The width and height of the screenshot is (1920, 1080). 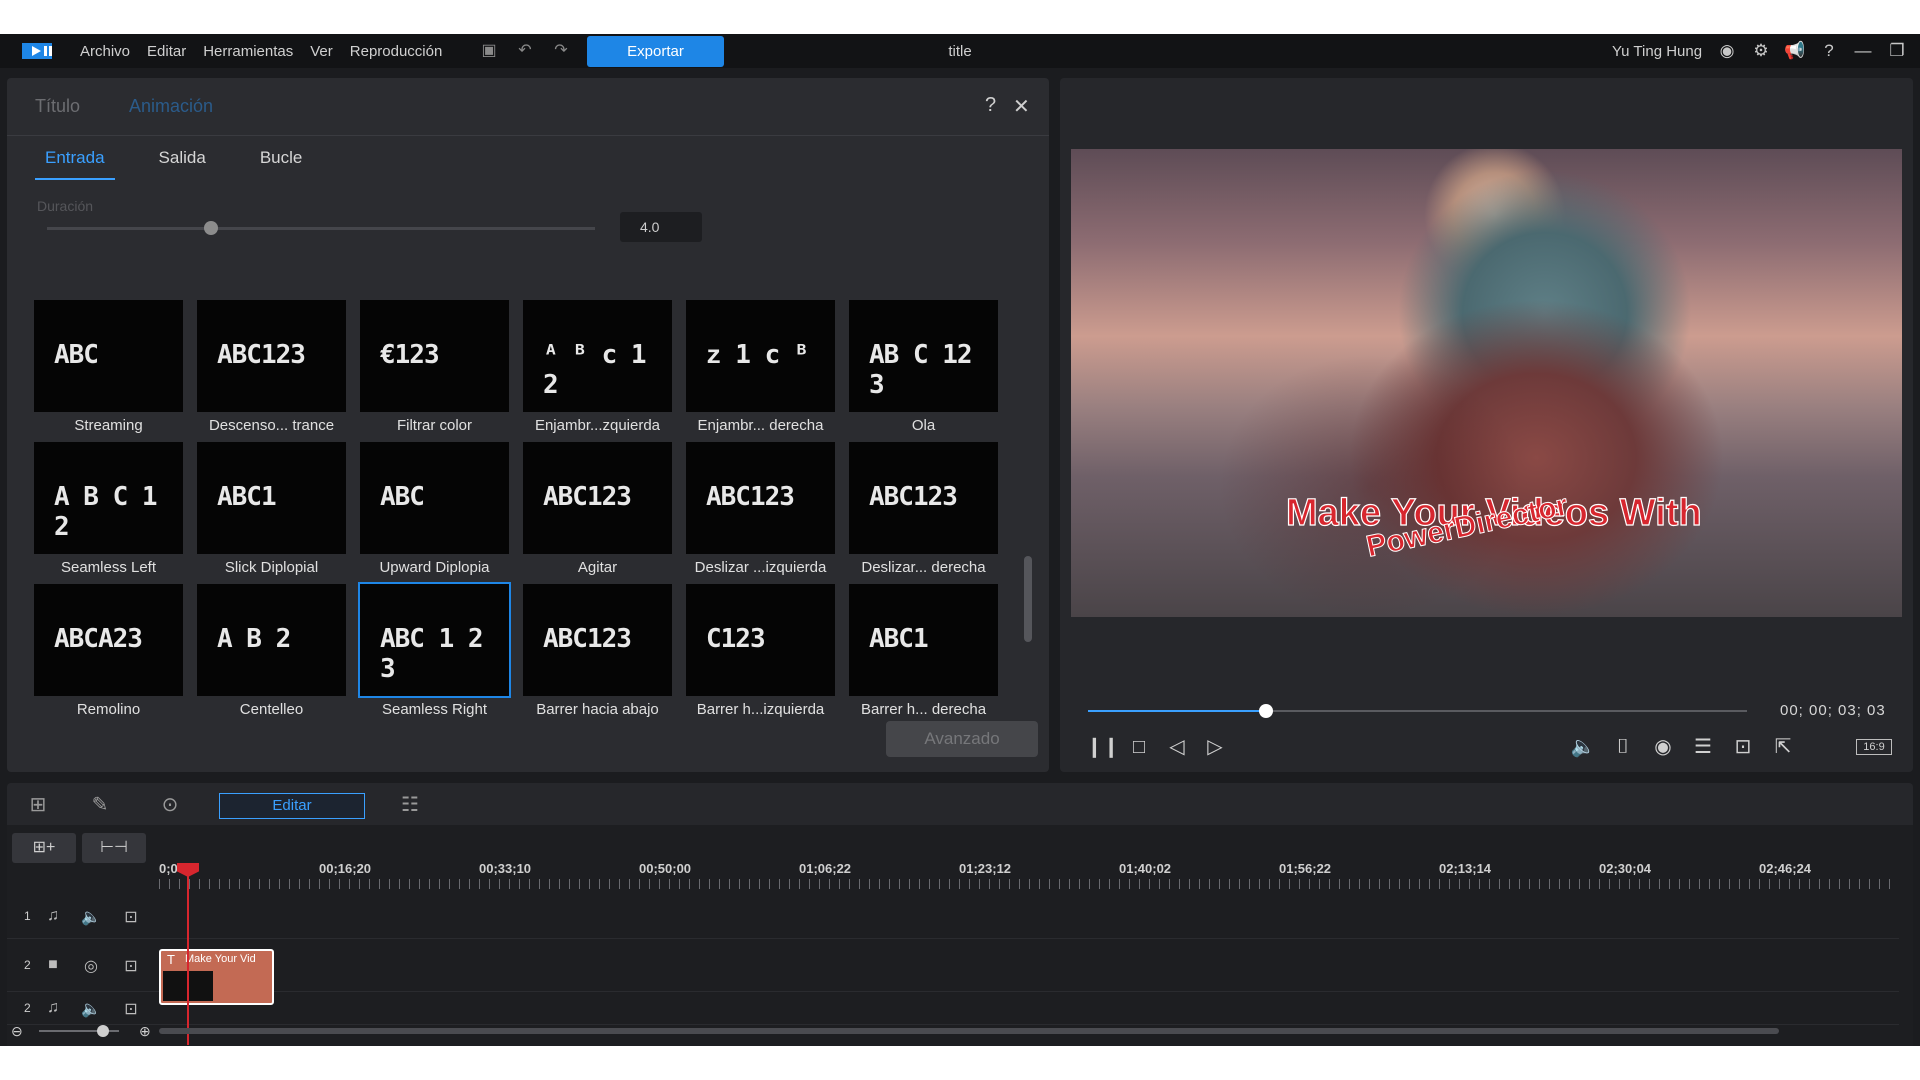 What do you see at coordinates (1623, 747) in the screenshot?
I see `snapshot-camera-icon: ⌷` at bounding box center [1623, 747].